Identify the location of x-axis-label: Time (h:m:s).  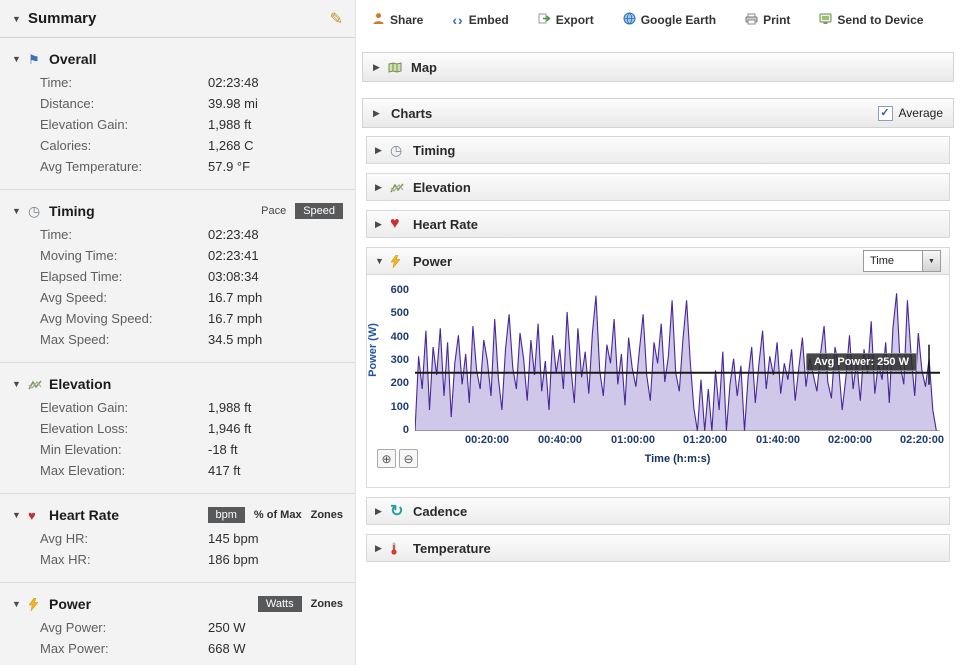
(677, 459).